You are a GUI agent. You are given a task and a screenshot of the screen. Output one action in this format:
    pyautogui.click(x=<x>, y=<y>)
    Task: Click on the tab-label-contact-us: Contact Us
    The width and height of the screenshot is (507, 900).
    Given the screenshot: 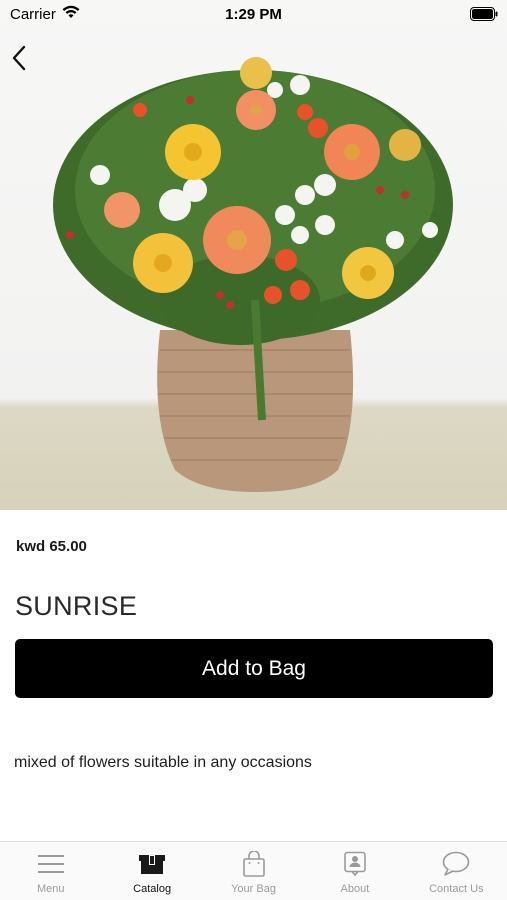 What is the action you would take?
    pyautogui.click(x=456, y=889)
    